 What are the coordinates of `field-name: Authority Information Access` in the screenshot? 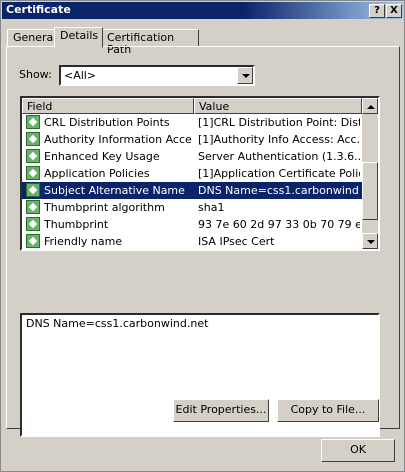 It's located at (118, 139).